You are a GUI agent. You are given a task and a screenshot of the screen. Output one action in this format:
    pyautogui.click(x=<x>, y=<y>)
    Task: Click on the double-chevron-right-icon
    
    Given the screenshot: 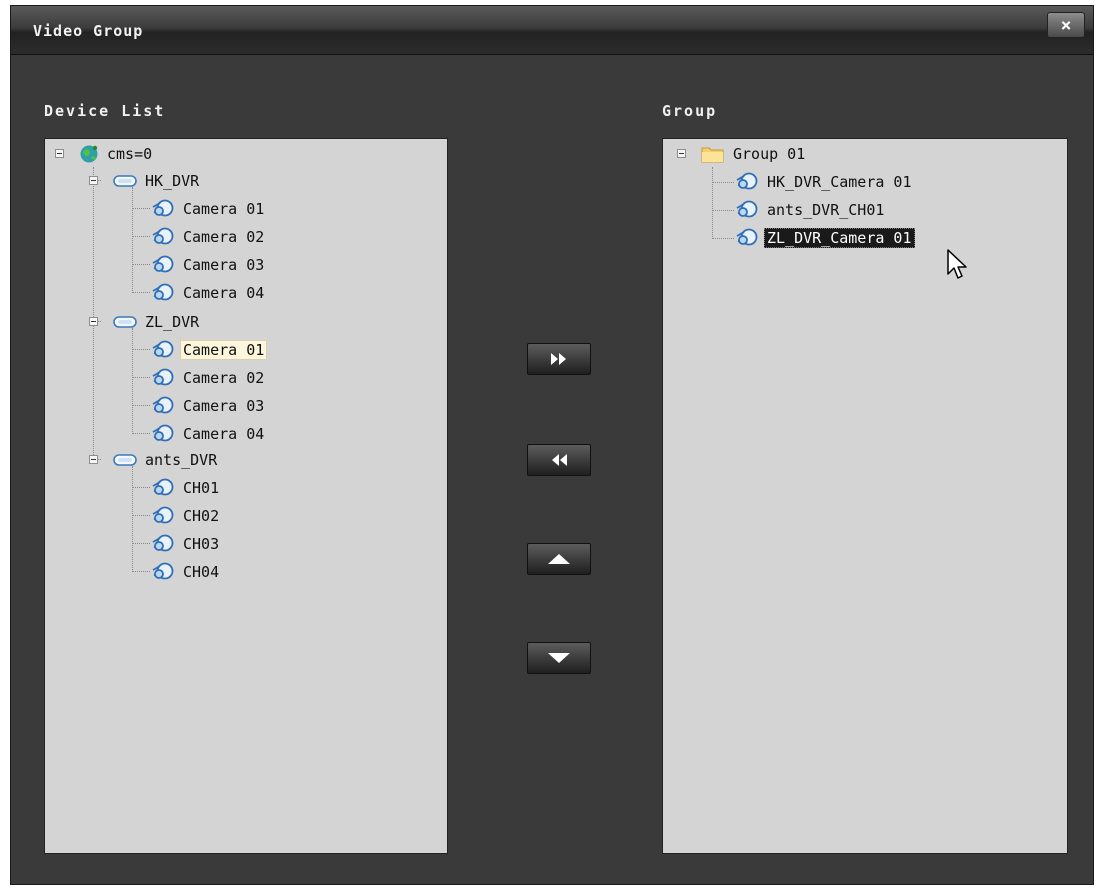 What is the action you would take?
    pyautogui.click(x=558, y=359)
    